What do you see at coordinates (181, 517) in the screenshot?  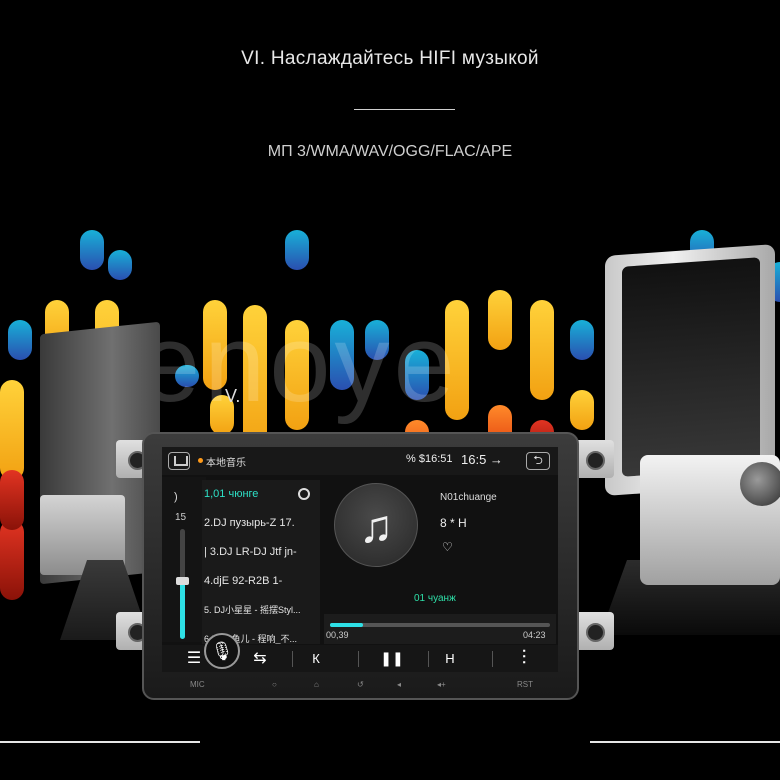 I see `volume-level: 15` at bounding box center [181, 517].